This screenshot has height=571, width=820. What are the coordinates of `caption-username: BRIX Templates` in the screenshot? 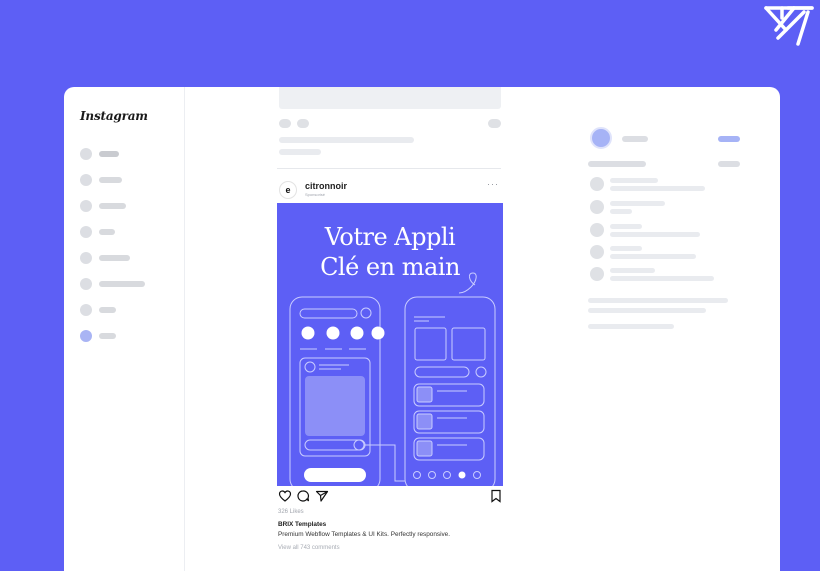 It's located at (302, 524).